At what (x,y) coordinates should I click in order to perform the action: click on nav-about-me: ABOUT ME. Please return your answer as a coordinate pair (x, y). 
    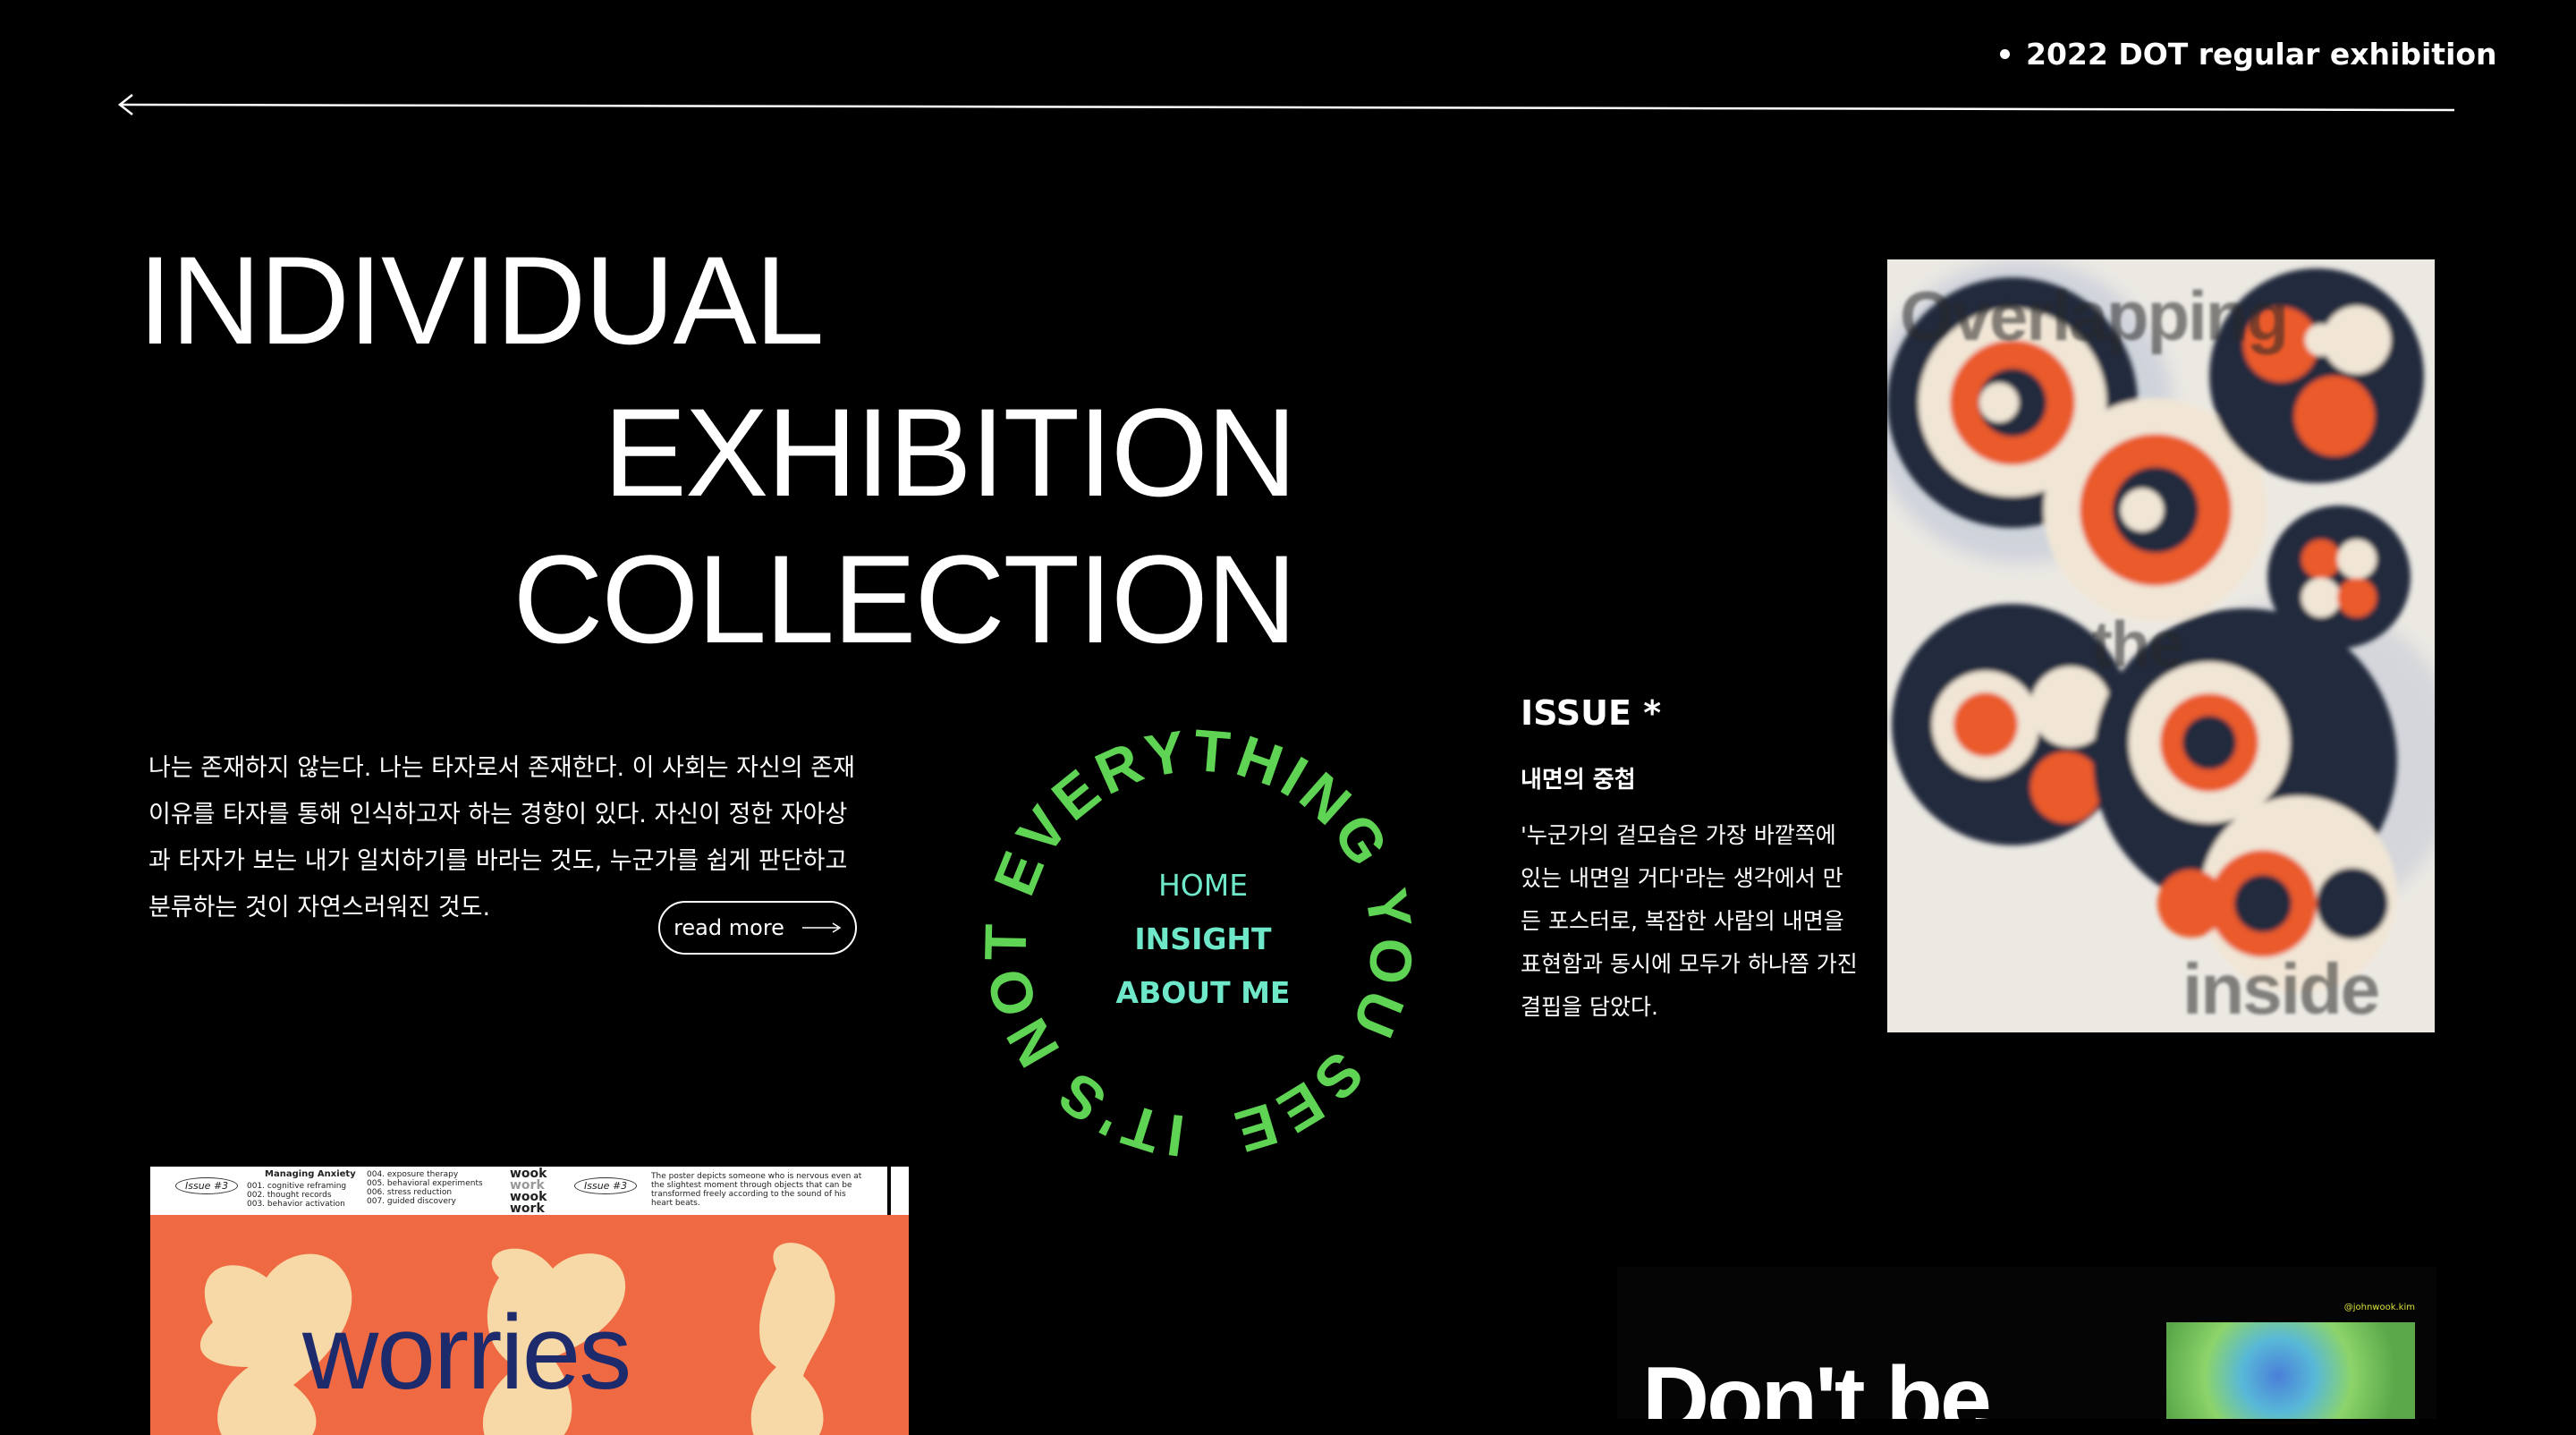
    Looking at the image, I should click on (1203, 993).